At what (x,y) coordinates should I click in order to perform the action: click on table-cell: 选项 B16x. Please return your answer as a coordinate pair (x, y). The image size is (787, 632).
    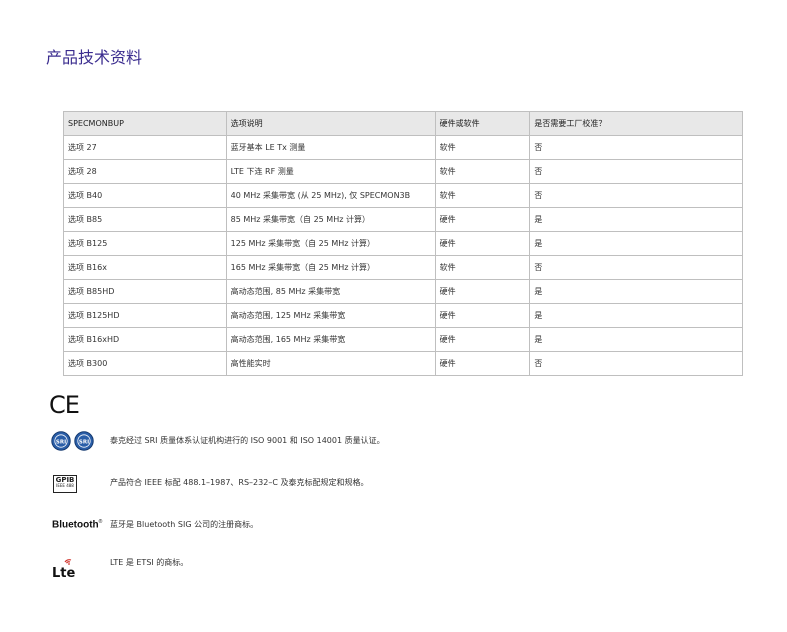
    Looking at the image, I should click on (145, 267).